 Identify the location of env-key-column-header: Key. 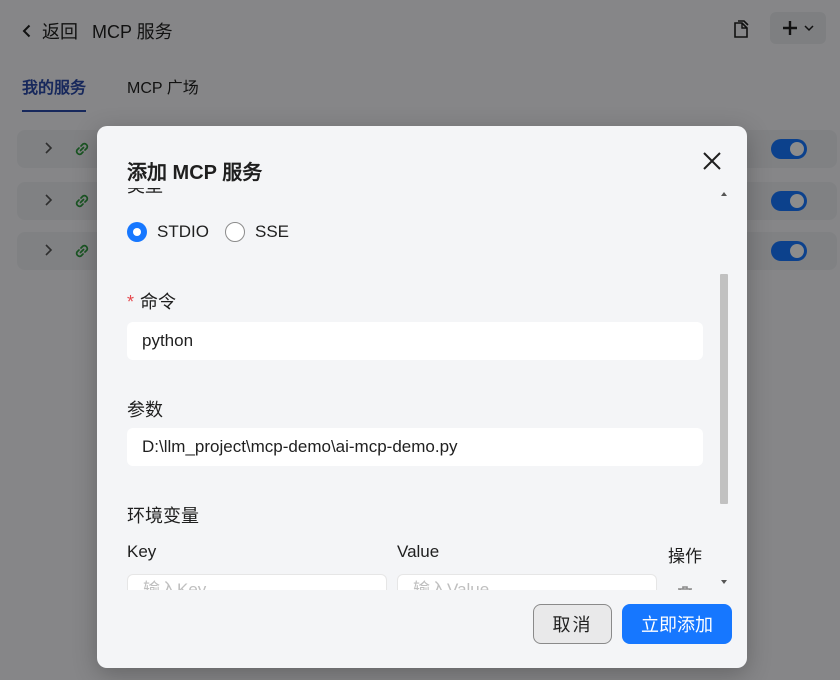
(142, 551).